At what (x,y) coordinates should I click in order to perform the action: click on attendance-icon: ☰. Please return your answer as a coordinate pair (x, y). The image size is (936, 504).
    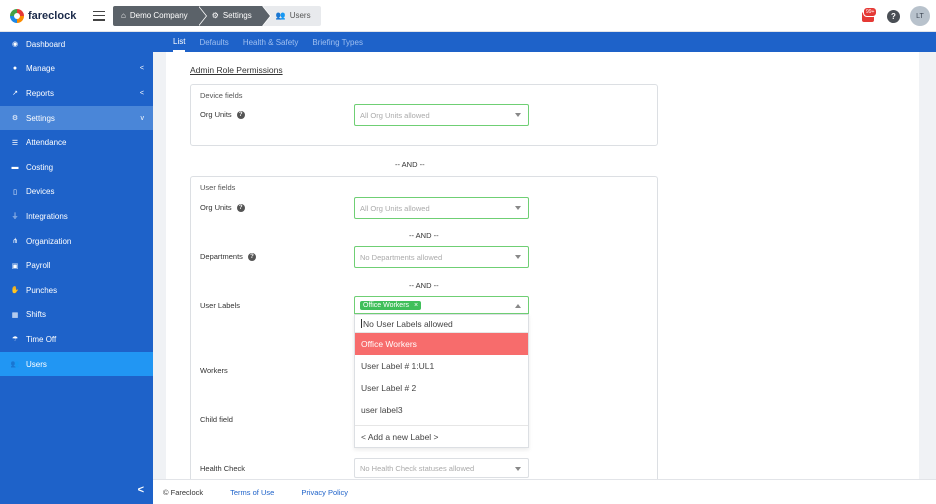
    Looking at the image, I should click on (15, 143).